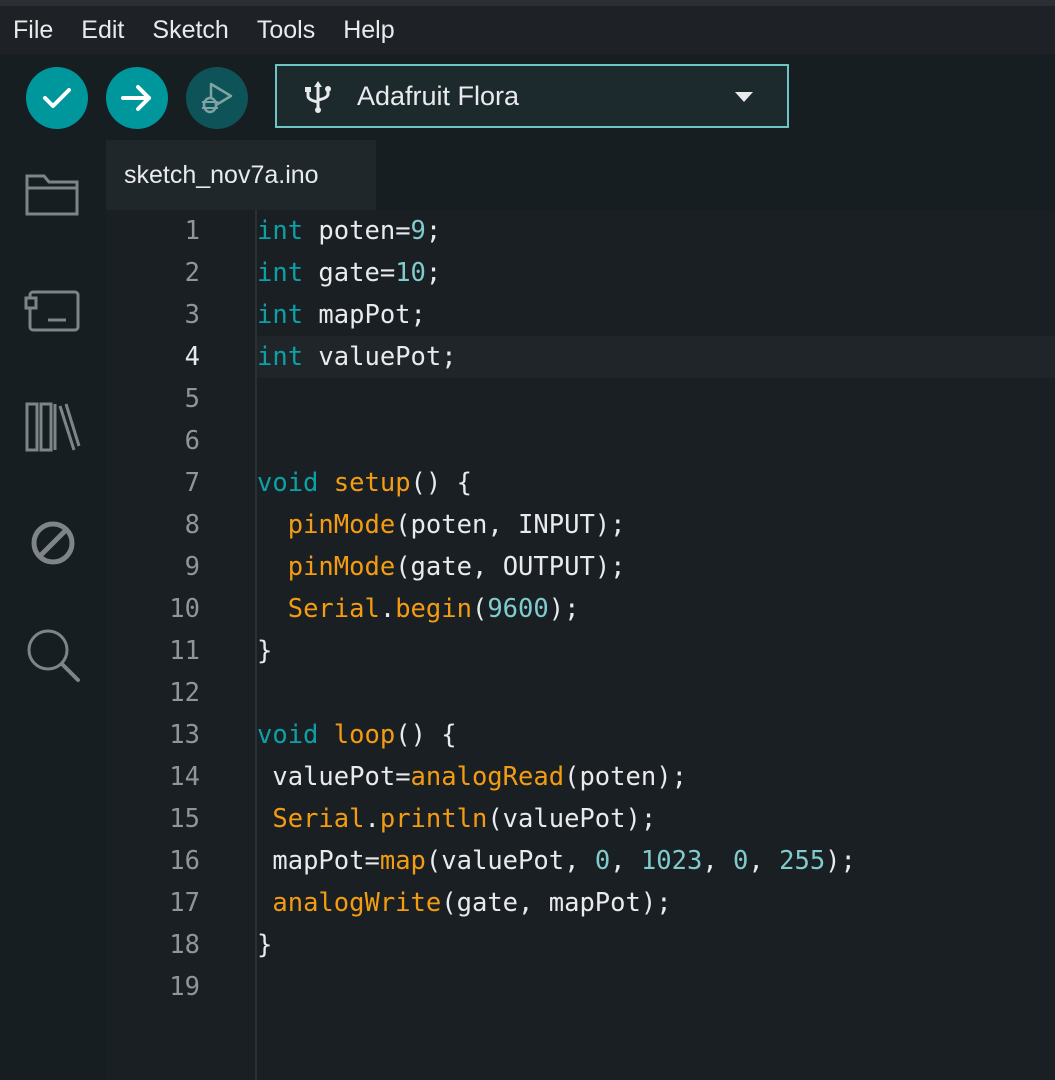 Image resolution: width=1055 pixels, height=1080 pixels. What do you see at coordinates (184, 903) in the screenshot?
I see `line-number: 17` at bounding box center [184, 903].